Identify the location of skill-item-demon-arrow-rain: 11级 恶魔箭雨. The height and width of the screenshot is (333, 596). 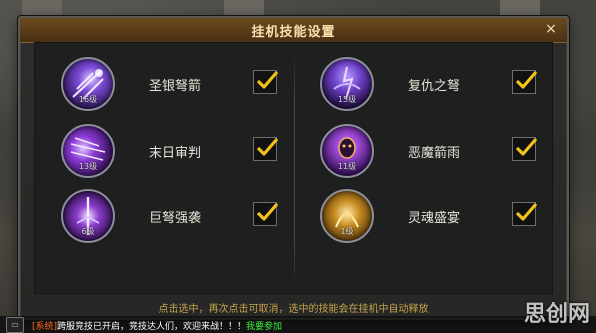
(440, 152).